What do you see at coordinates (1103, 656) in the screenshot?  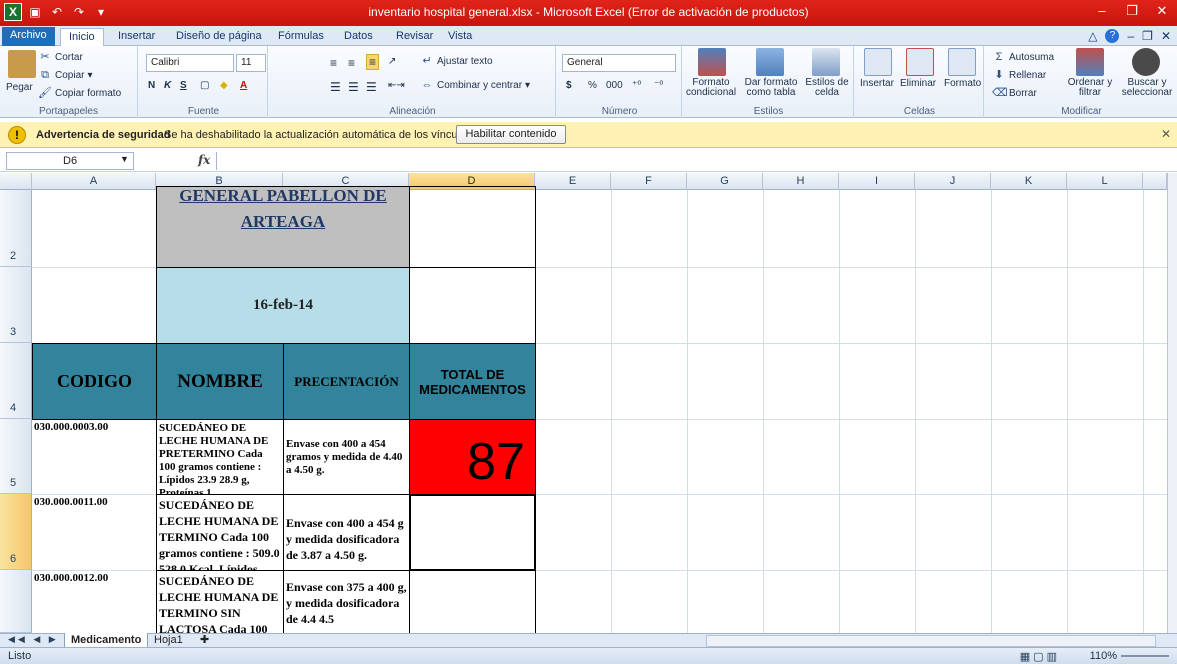 I see `zoom-level: 110%` at bounding box center [1103, 656].